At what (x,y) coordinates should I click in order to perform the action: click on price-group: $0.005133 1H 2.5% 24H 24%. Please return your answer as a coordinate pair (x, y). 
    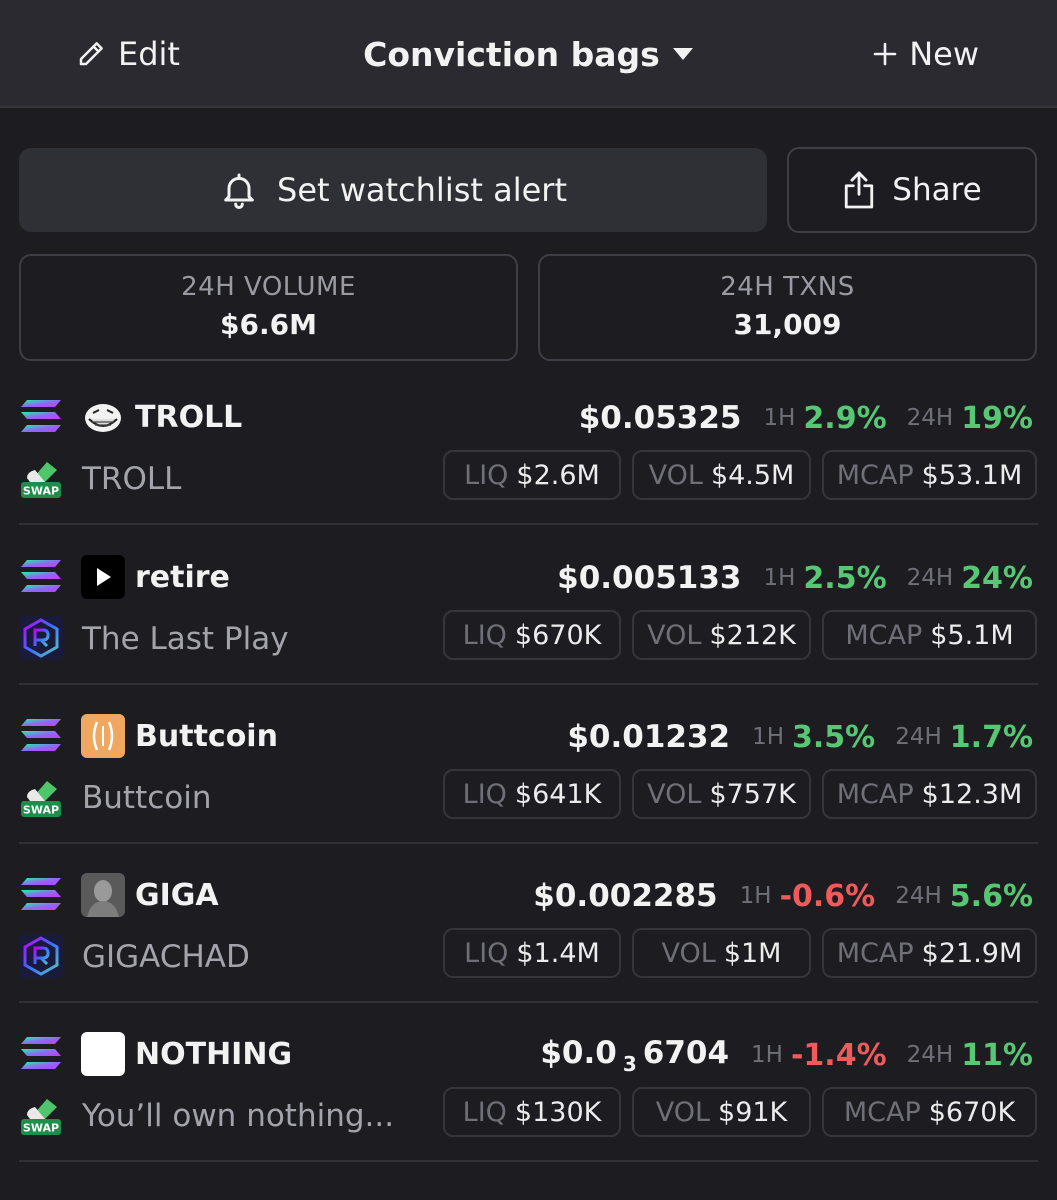
    Looking at the image, I should click on (795, 578).